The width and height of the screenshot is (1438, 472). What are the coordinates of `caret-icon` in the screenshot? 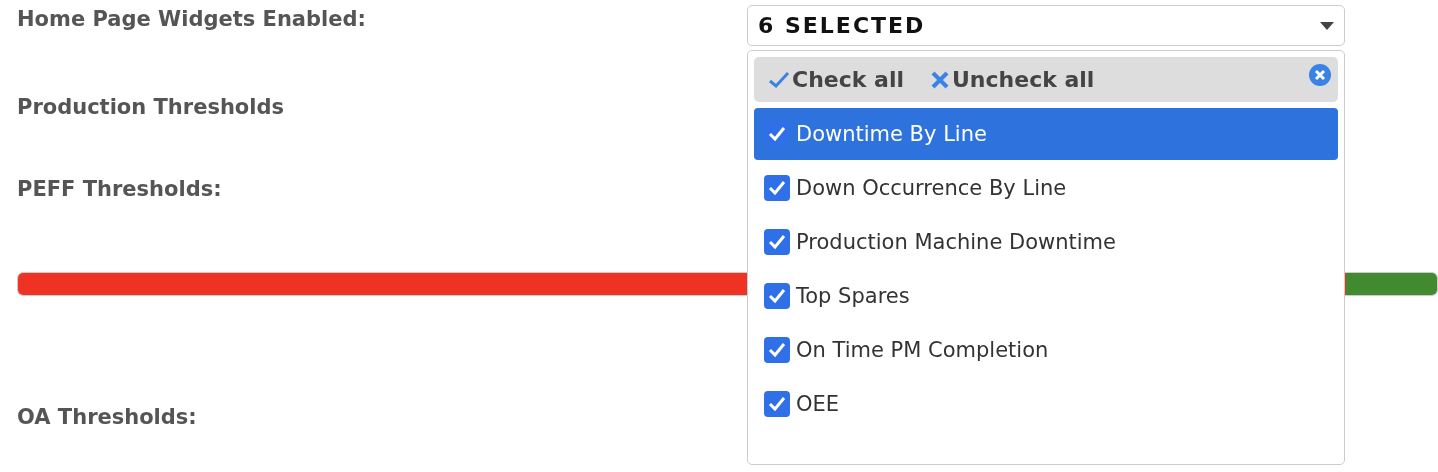 It's located at (1327, 25).